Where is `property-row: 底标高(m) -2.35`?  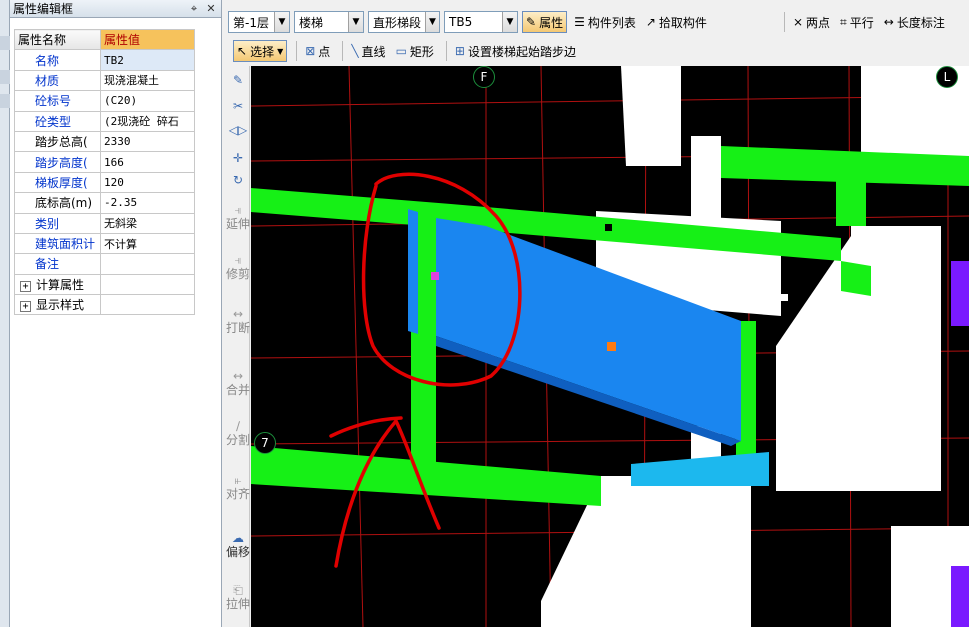
property-row: 底标高(m) -2.35 is located at coordinates (104, 203).